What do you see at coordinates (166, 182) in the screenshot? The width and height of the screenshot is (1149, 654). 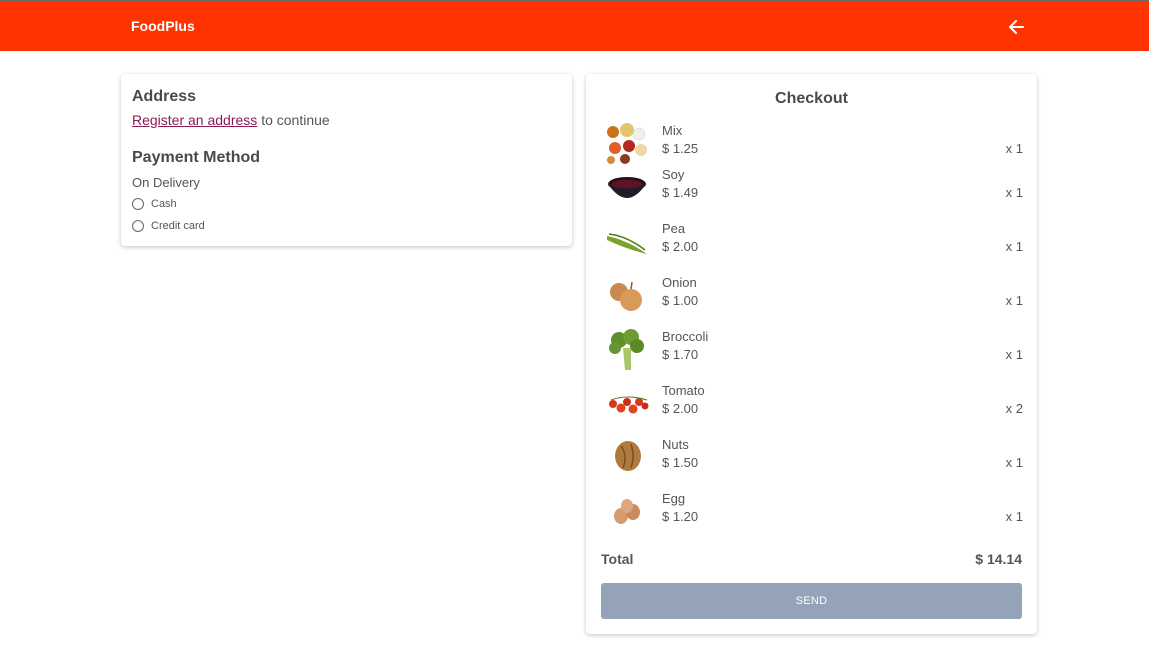 I see `payment-subtitle: On Delivery` at bounding box center [166, 182].